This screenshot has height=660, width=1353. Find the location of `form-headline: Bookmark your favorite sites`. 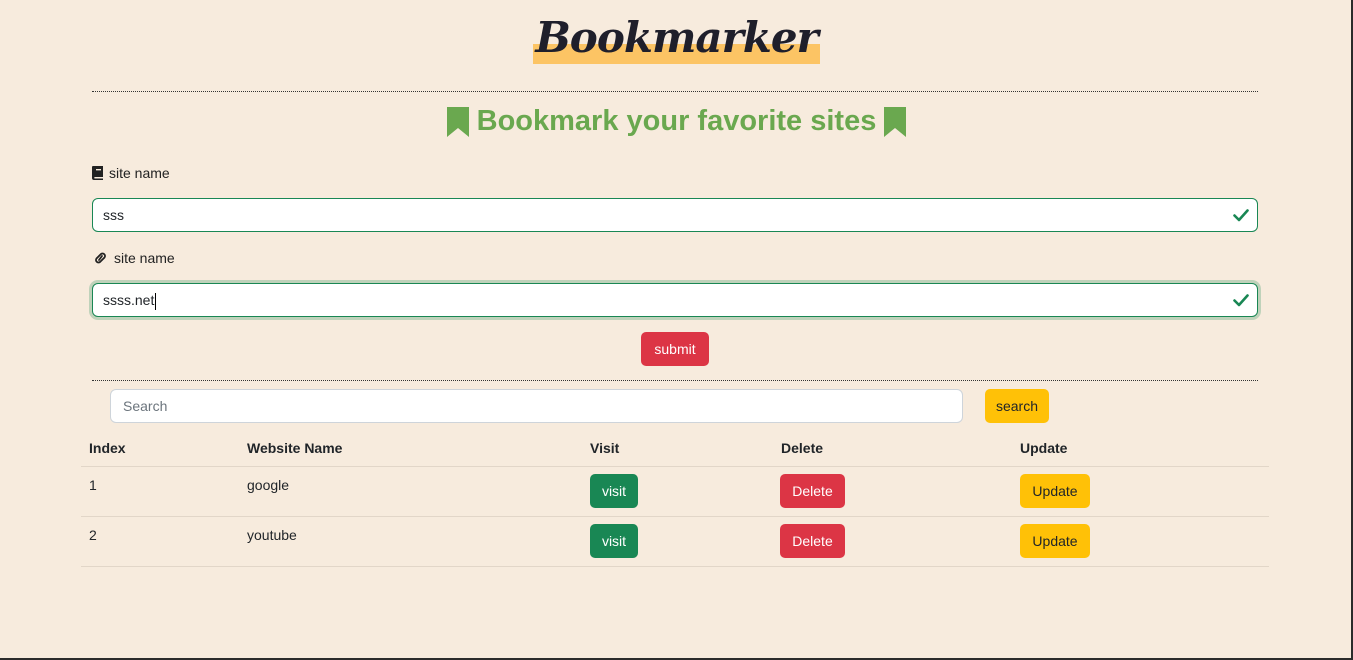

form-headline: Bookmark your favorite sites is located at coordinates (676, 121).